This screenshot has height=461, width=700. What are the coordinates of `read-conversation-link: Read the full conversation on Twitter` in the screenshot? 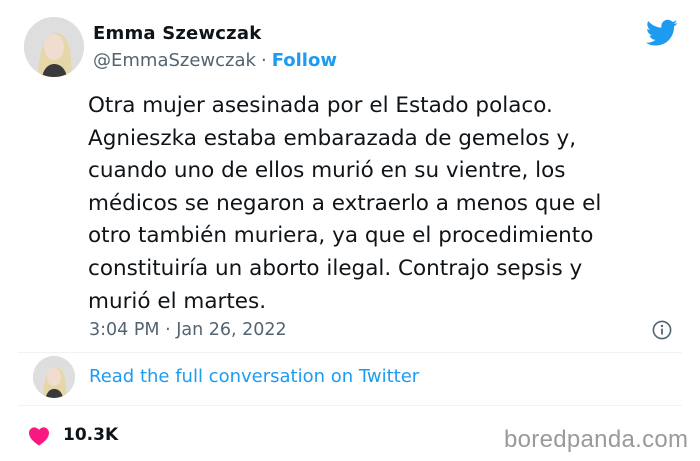 It's located at (254, 376).